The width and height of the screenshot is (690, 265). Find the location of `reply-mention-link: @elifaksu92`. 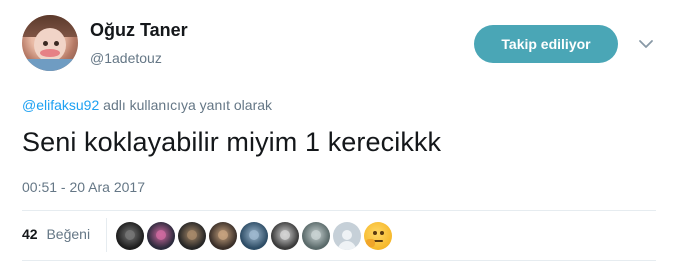

reply-mention-link: @elifaksu92 is located at coordinates (60, 105).